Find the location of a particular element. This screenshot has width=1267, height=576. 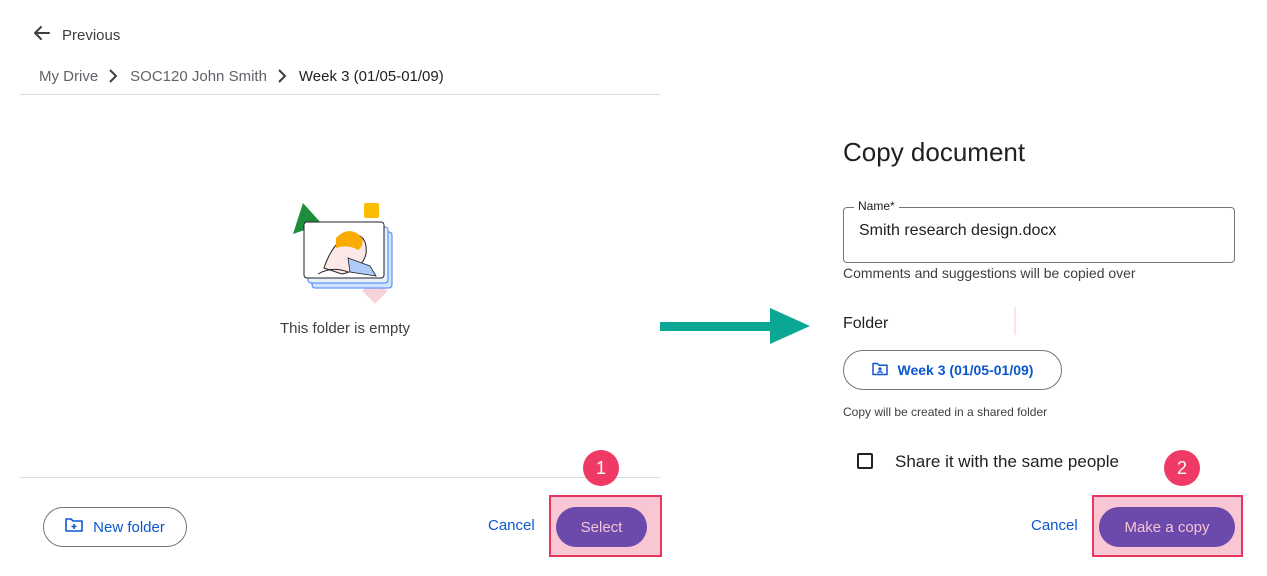

breadcrumb-item-my-drive: My Drive is located at coordinates (68, 76).